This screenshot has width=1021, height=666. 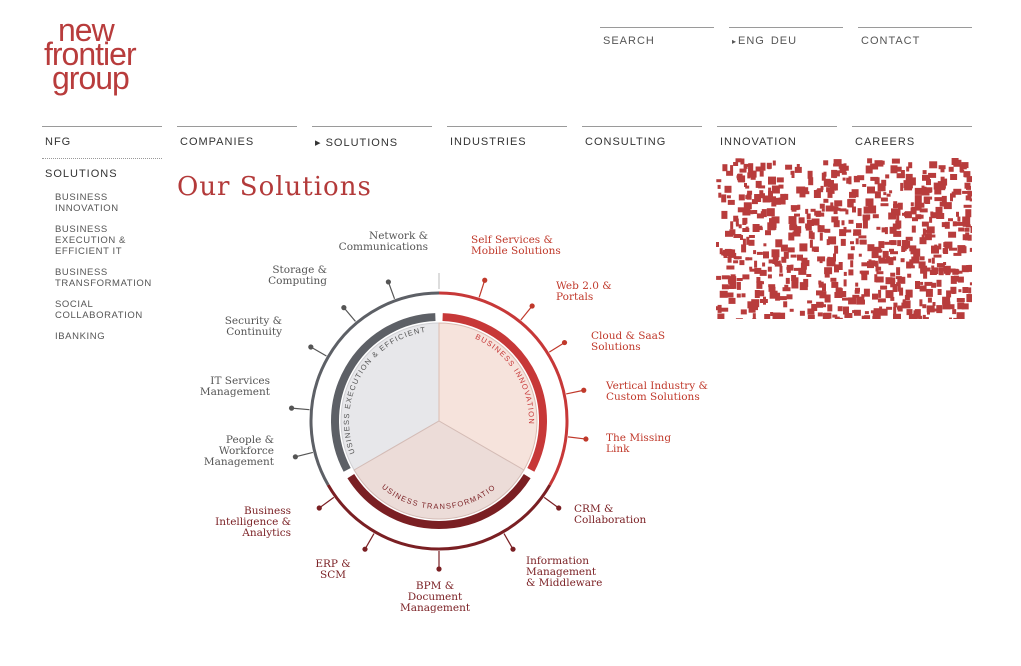 What do you see at coordinates (656, 391) in the screenshot?
I see `solution-label: Vertical Industry & Custom Solutions` at bounding box center [656, 391].